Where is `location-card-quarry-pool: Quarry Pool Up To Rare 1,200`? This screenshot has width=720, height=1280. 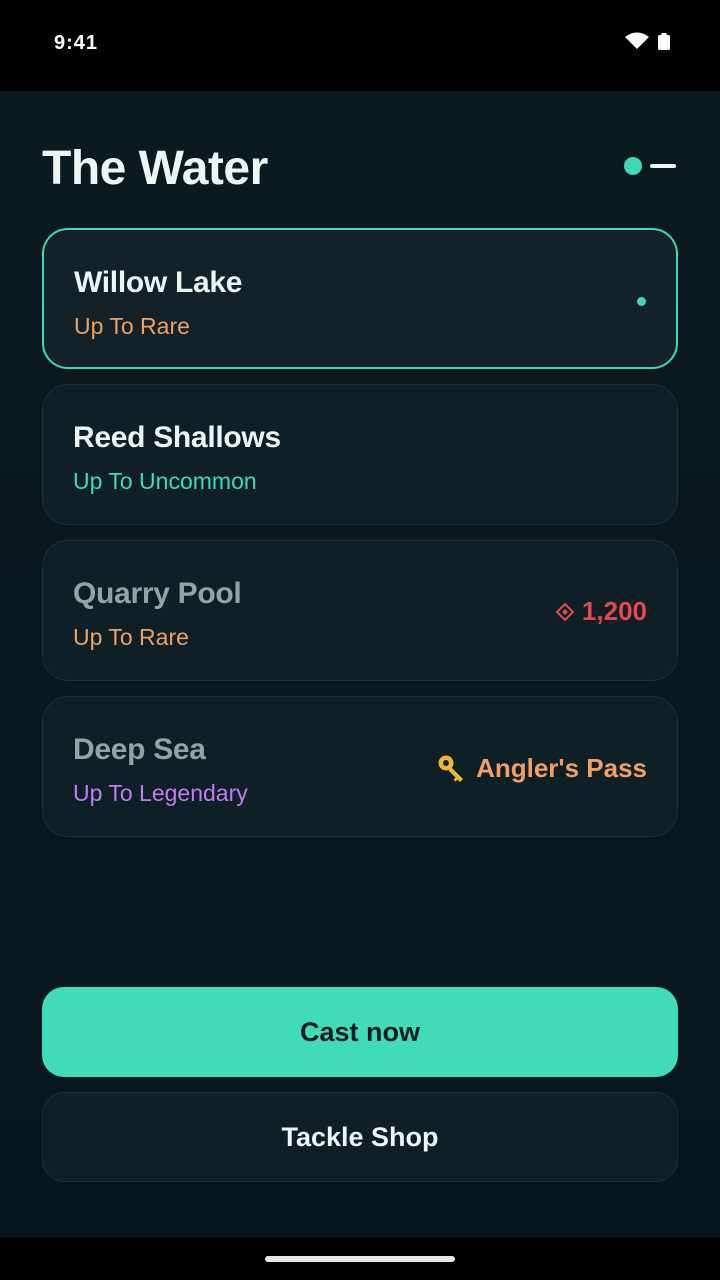
location-card-quarry-pool: Quarry Pool Up To Rare 1,200 is located at coordinates (360, 610).